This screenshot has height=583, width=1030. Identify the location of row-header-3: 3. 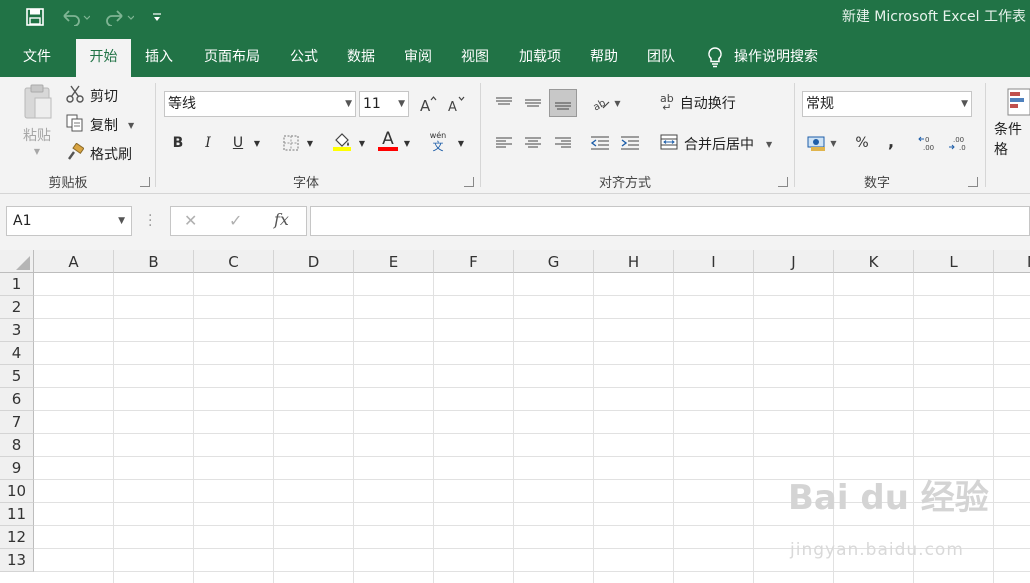
(17, 330).